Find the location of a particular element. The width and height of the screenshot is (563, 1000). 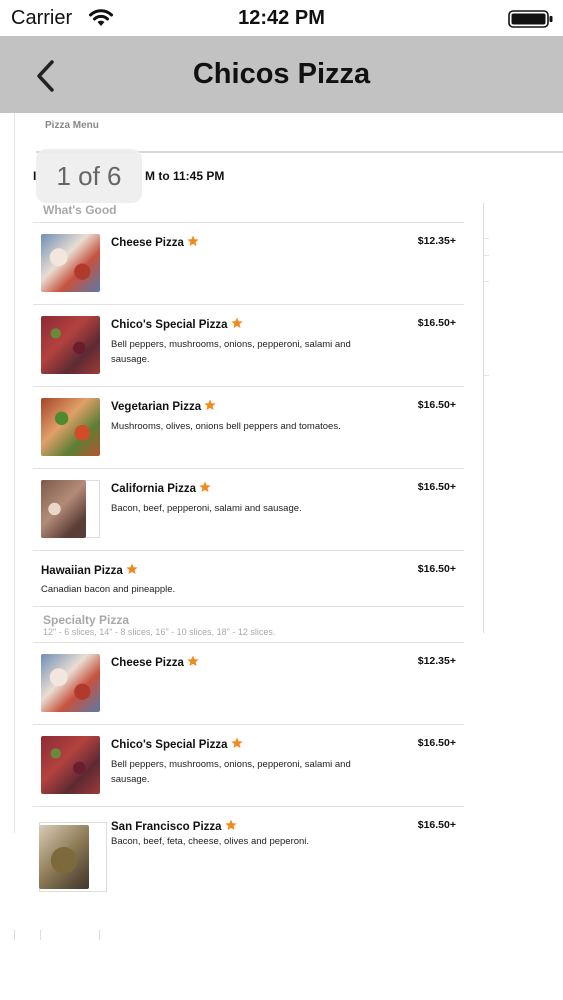

status-bar: Carrier 12:42 PM is located at coordinates (281, 18).